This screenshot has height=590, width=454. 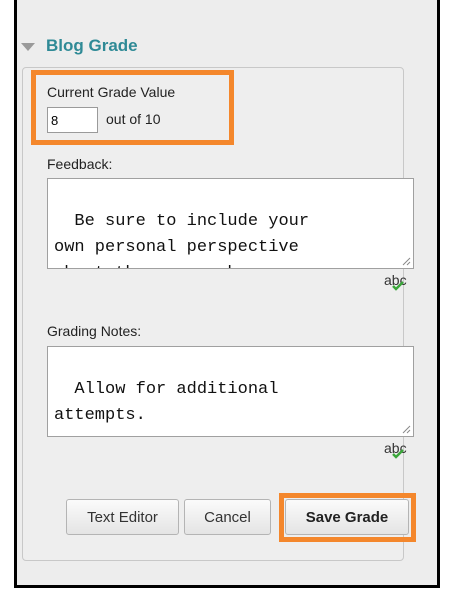 What do you see at coordinates (94, 331) in the screenshot?
I see `grading-notes-label: Grading Notes:` at bounding box center [94, 331].